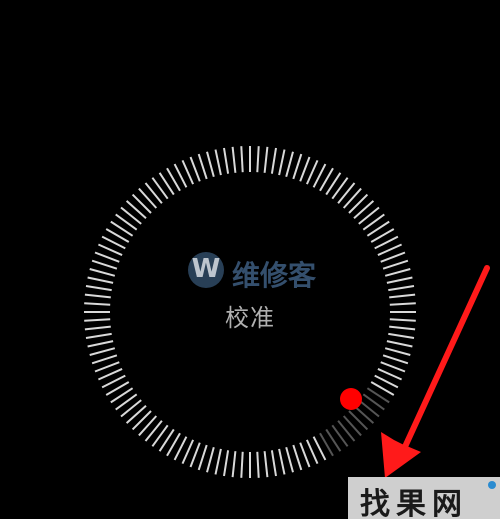  Describe the element at coordinates (351, 399) in the screenshot. I see `red-dot-icon` at that location.